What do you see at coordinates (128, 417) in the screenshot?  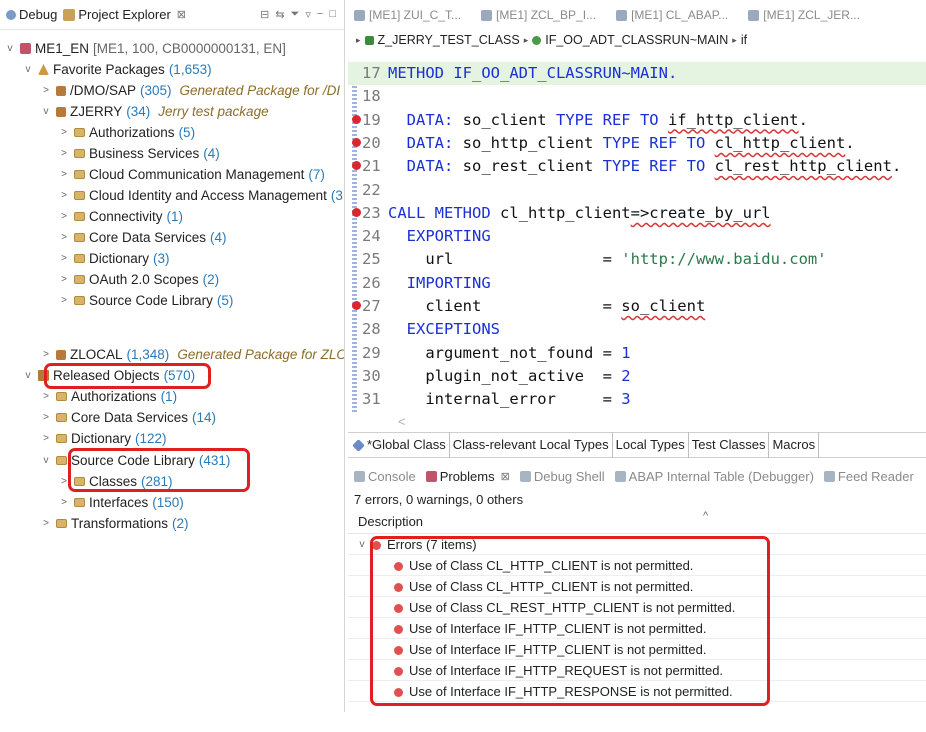 I see `tree-node-folder: > Core Data Services (14)` at bounding box center [128, 417].